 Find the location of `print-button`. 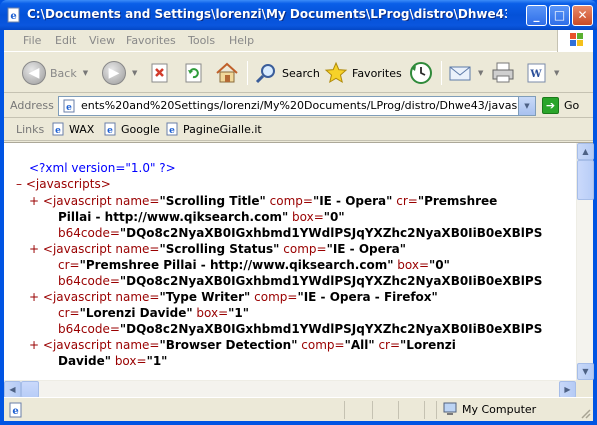

print-button is located at coordinates (503, 73).